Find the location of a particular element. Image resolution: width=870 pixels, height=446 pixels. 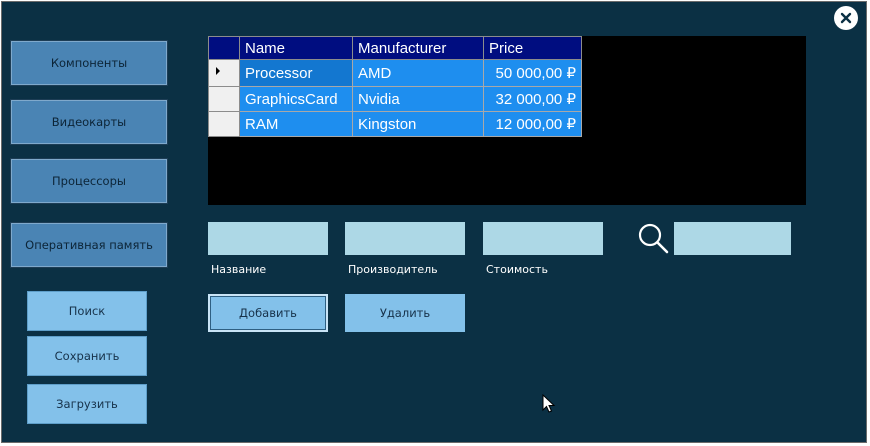

cell-name: GraphicsCard is located at coordinates (296, 99).